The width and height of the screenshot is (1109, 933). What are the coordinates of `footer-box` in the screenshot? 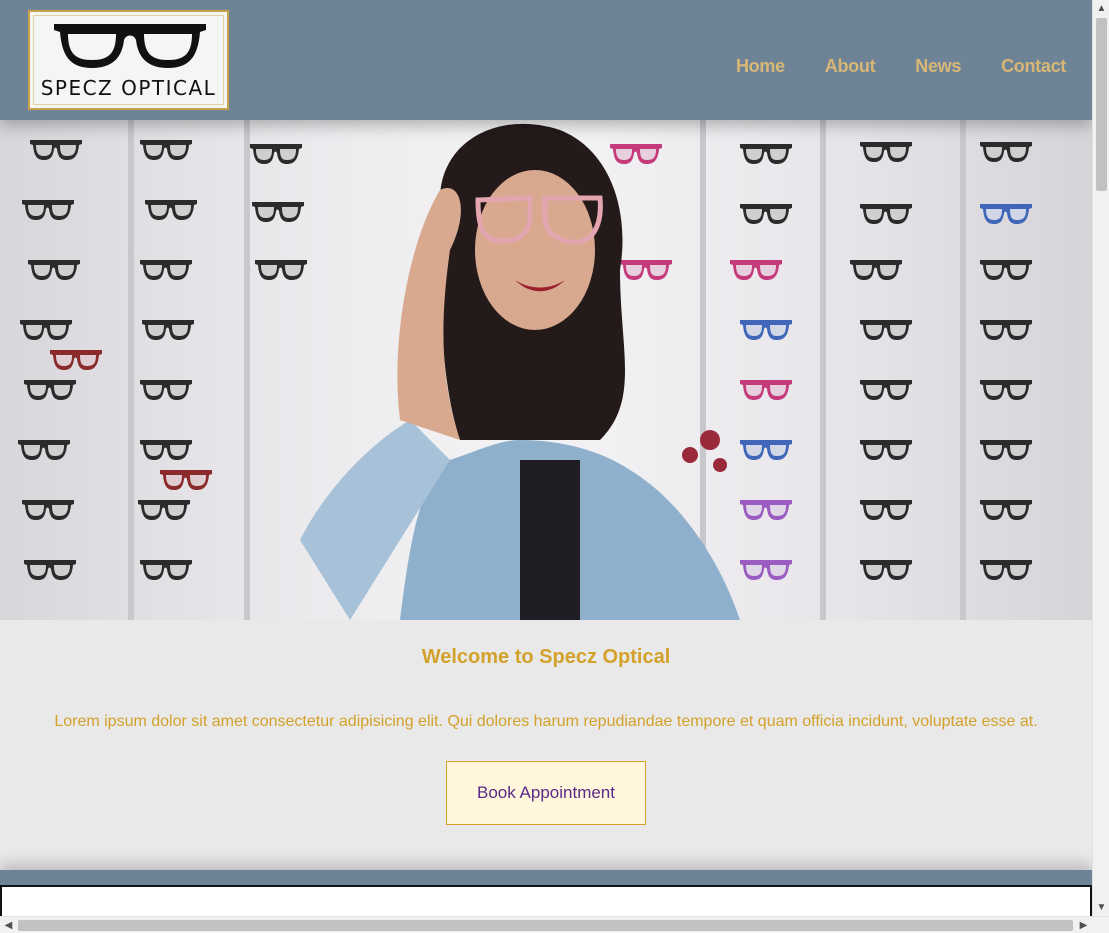 It's located at (546, 900).